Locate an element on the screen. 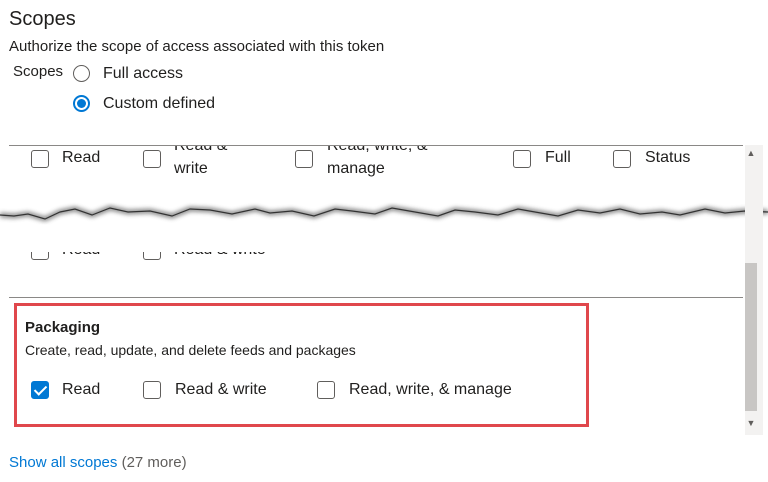 The width and height of the screenshot is (768, 482). partial-read-label: Read is located at coordinates (102, 256).